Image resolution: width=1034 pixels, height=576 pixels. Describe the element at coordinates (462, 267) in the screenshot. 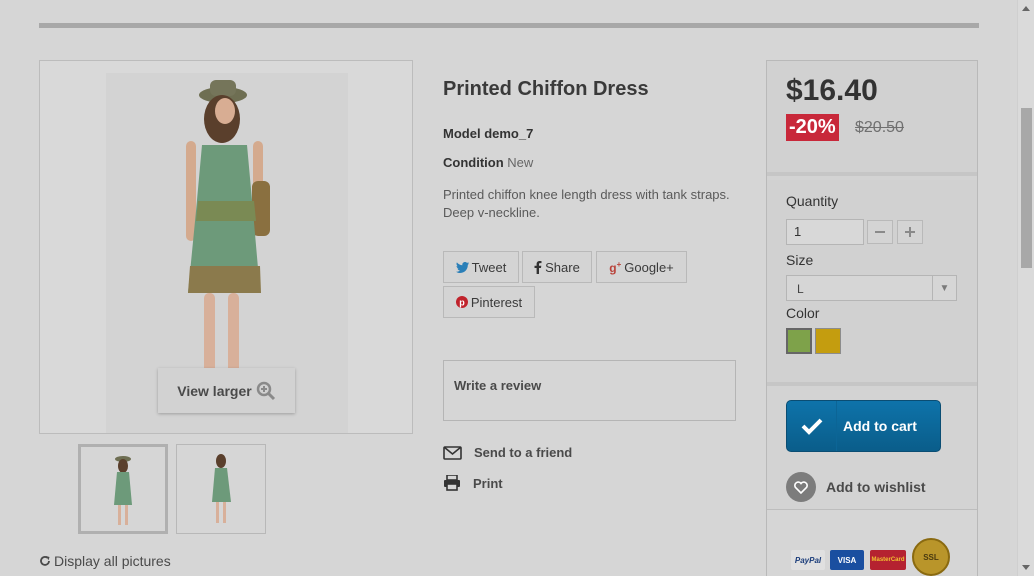

I see `twitter-icon` at that location.